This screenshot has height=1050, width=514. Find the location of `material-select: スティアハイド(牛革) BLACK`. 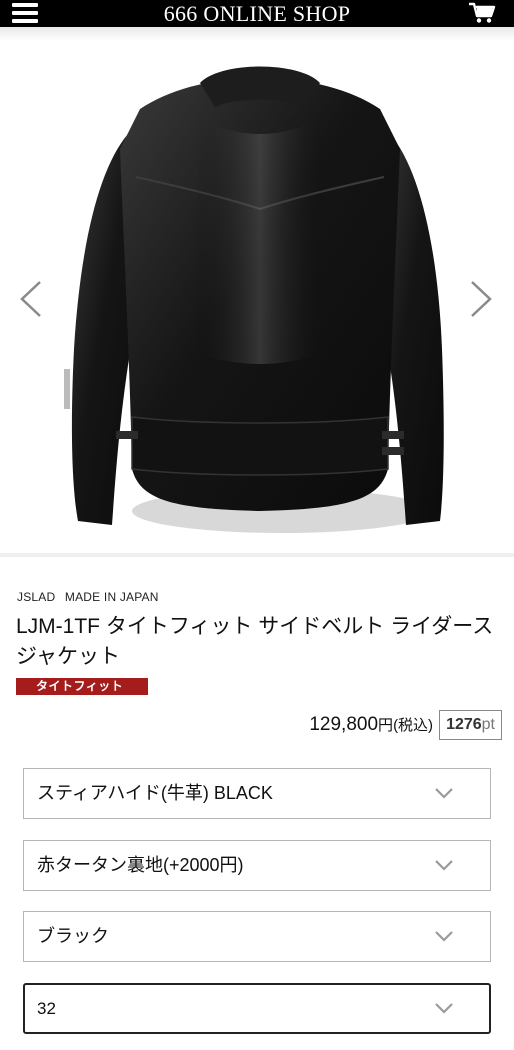

material-select: スティアハイド(牛革) BLACK is located at coordinates (257, 793).